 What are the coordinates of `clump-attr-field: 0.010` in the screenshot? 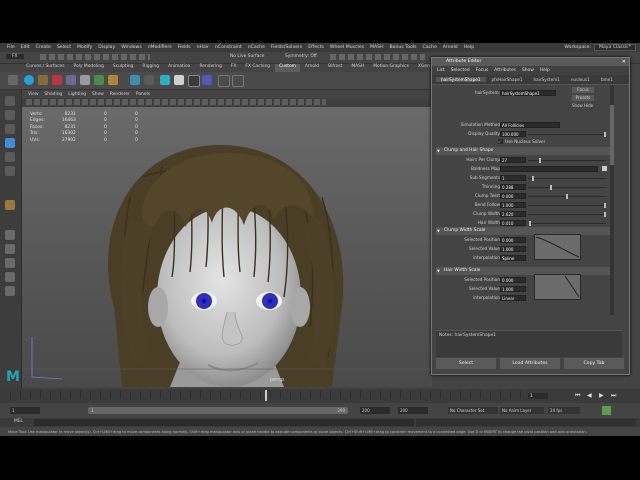 It's located at (513, 223).